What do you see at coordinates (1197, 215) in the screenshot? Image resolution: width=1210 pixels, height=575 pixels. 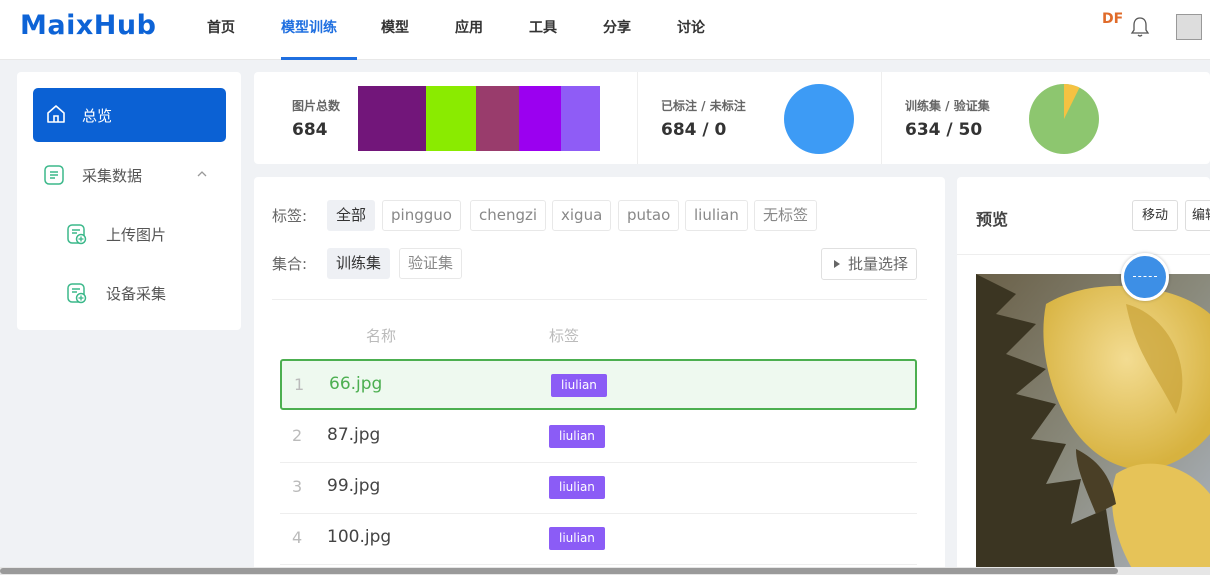 I see `edit-button: 编辑` at bounding box center [1197, 215].